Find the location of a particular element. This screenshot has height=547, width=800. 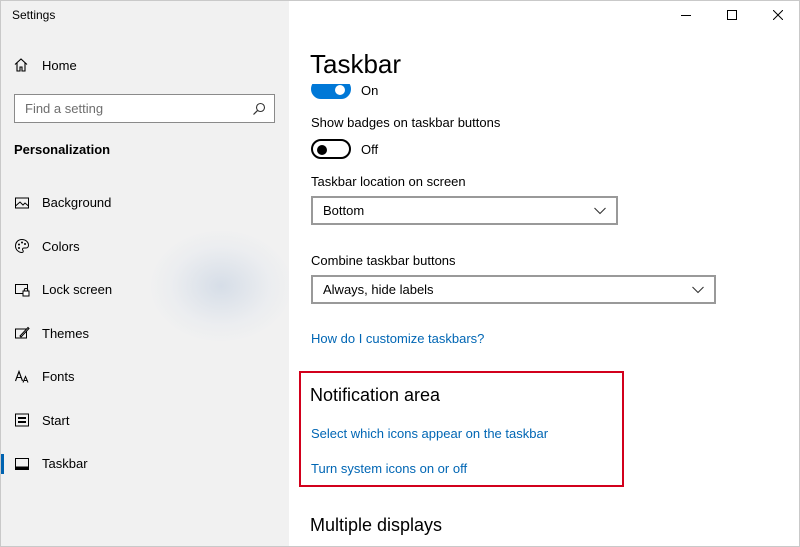

highlight-box is located at coordinates (461, 429).